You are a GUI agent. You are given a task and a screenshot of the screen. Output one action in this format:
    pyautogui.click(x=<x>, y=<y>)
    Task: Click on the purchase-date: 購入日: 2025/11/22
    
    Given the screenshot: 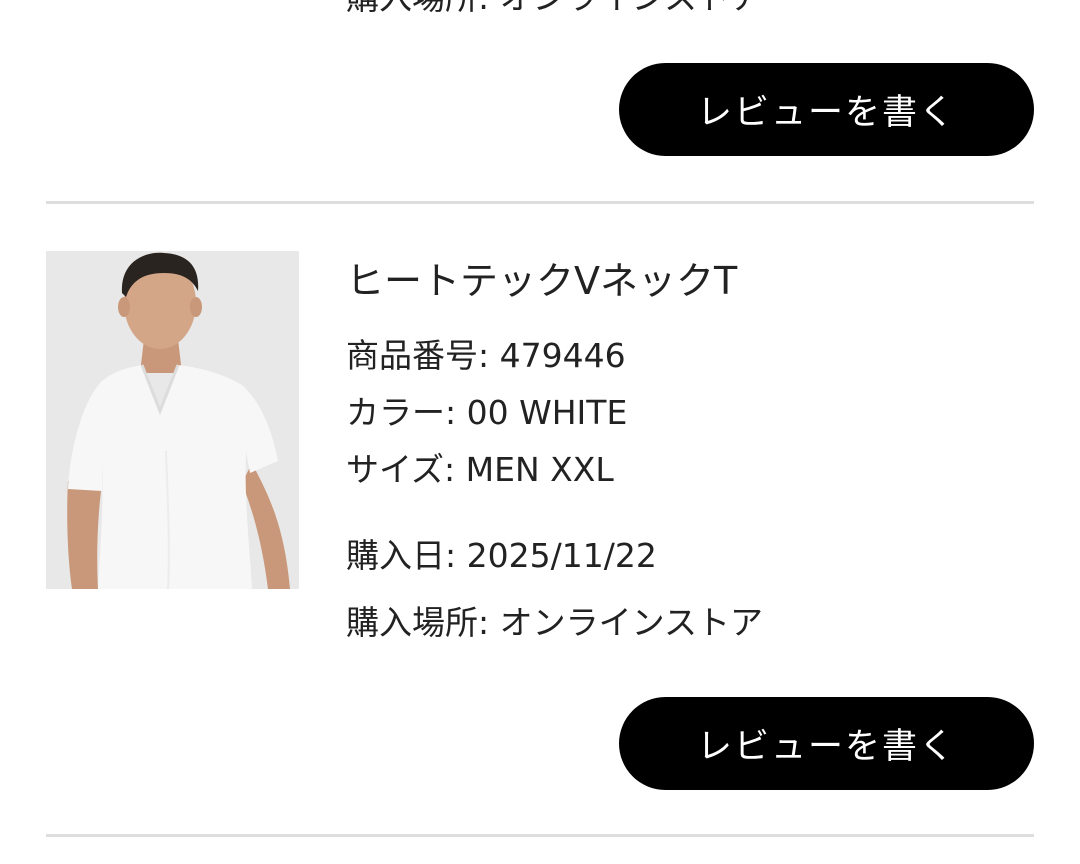 What is the action you would take?
    pyautogui.click(x=501, y=556)
    